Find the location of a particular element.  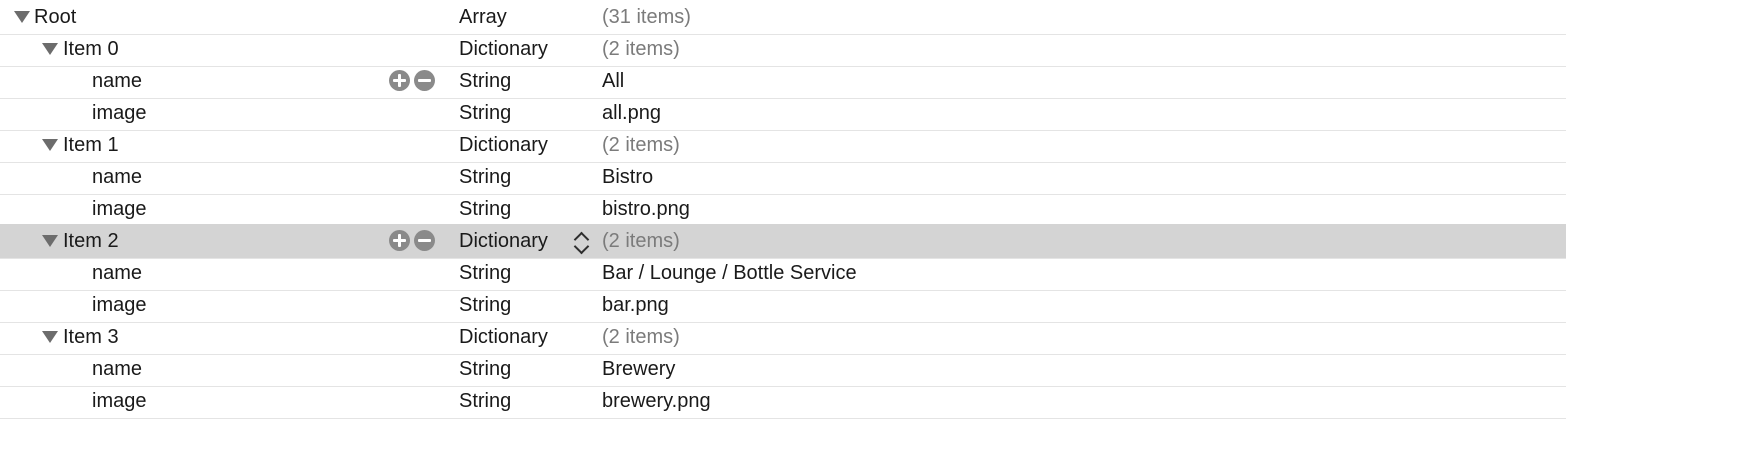

plist-row-root: Root Array (31 items) is located at coordinates (783, 17).